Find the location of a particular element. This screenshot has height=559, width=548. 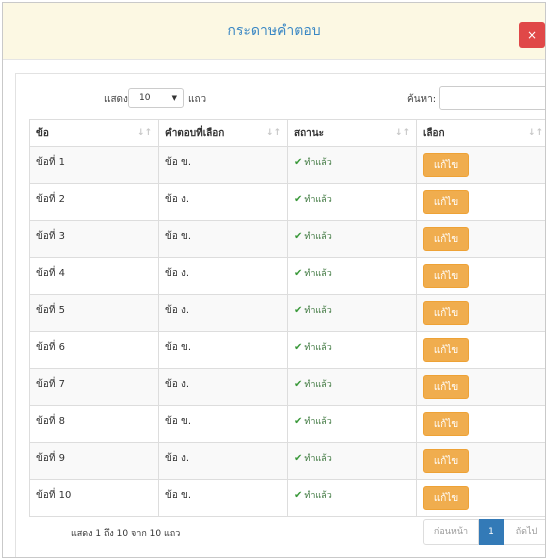

item-cell: ข้อที่ 6 is located at coordinates (94, 350).